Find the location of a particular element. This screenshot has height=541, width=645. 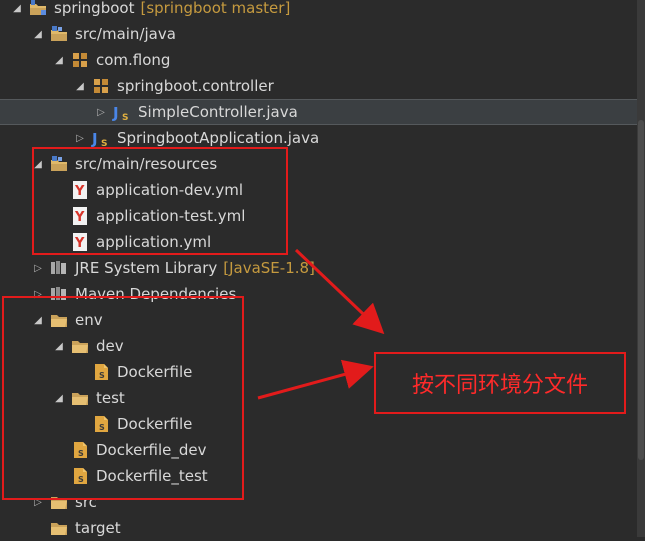

tree-item: target is located at coordinates (318, 528).